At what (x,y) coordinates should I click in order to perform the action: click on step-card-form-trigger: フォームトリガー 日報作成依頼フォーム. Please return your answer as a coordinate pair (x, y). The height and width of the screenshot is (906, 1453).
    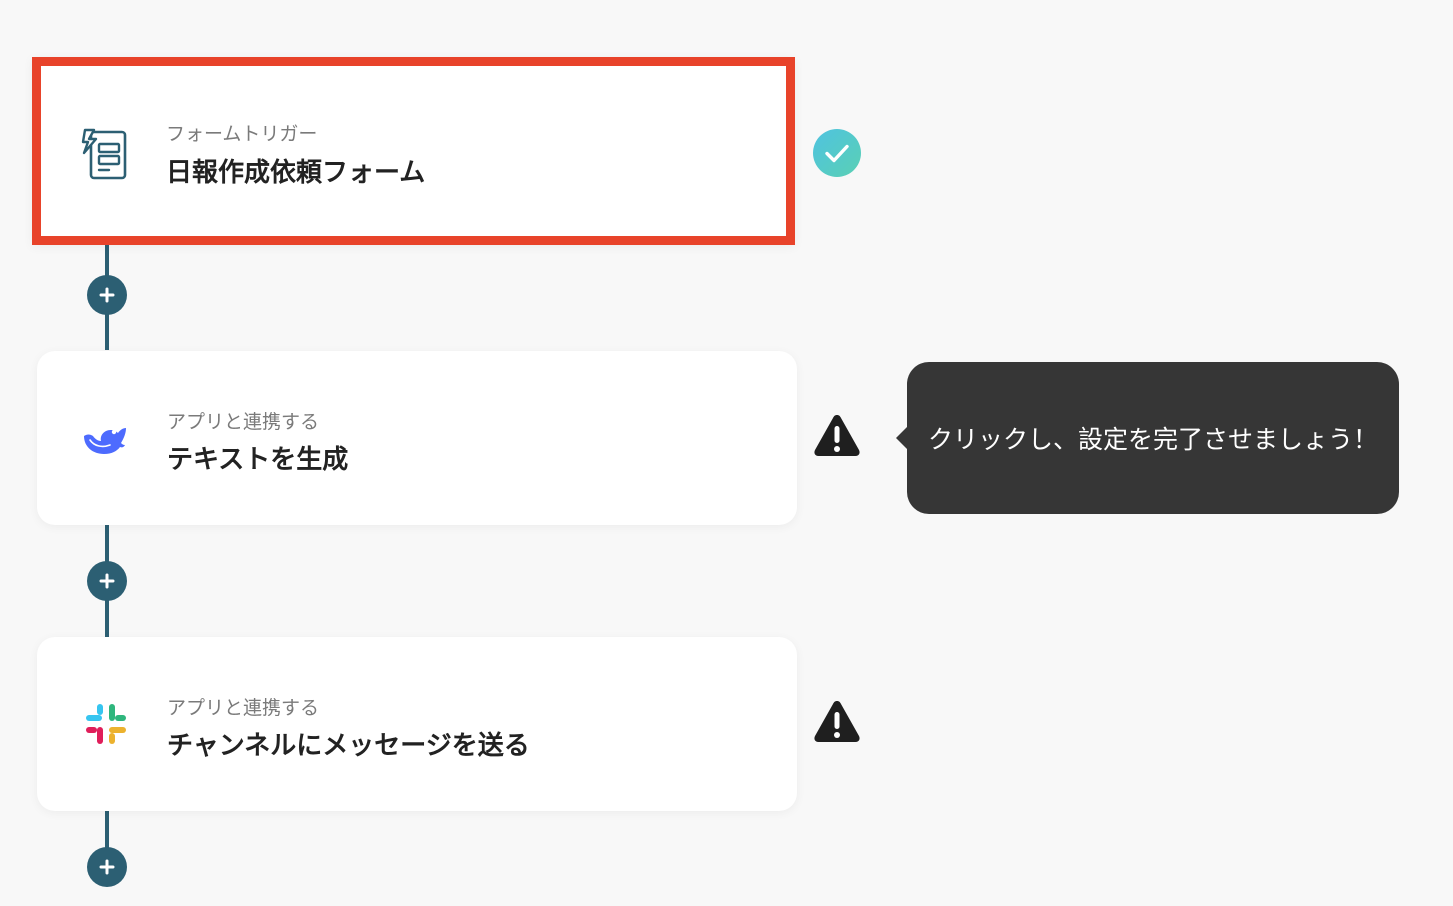
    Looking at the image, I should click on (413, 151).